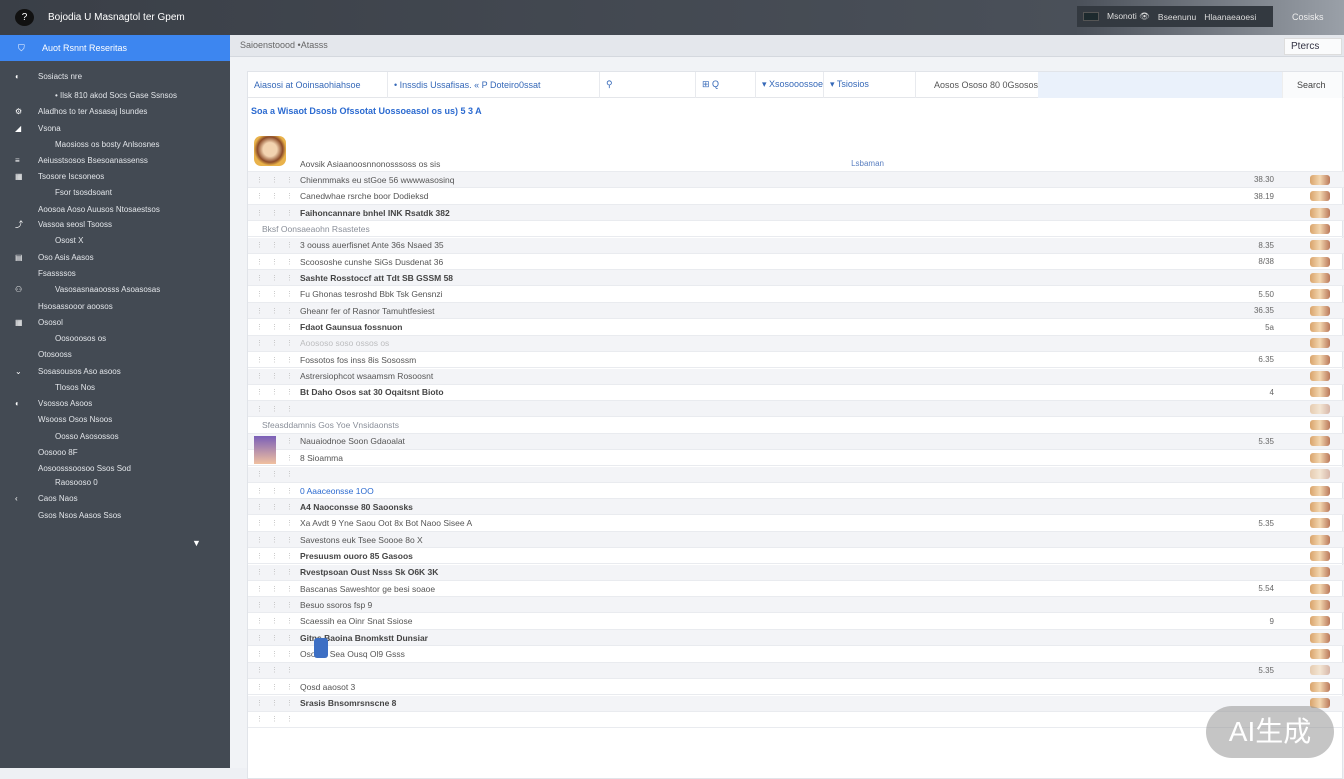 The width and height of the screenshot is (1344, 779). What do you see at coordinates (115, 468) in the screenshot?
I see `sidebar-item: Aosoosssoosoo Ssos Sod` at bounding box center [115, 468].